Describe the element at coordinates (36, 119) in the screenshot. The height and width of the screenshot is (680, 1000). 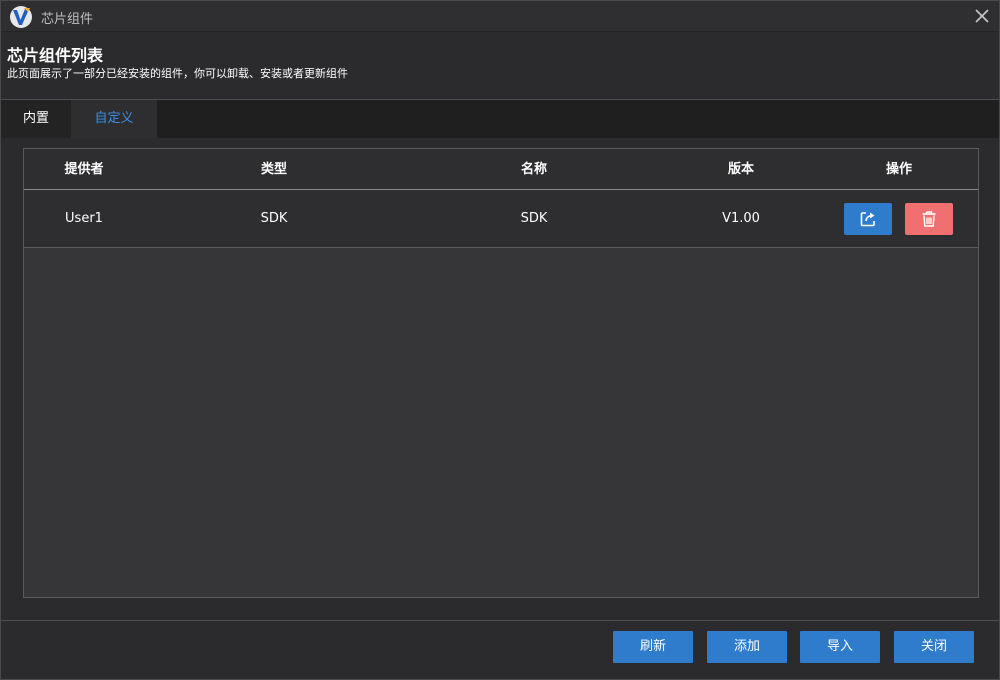
I see `tab-builtin: 内置` at that location.